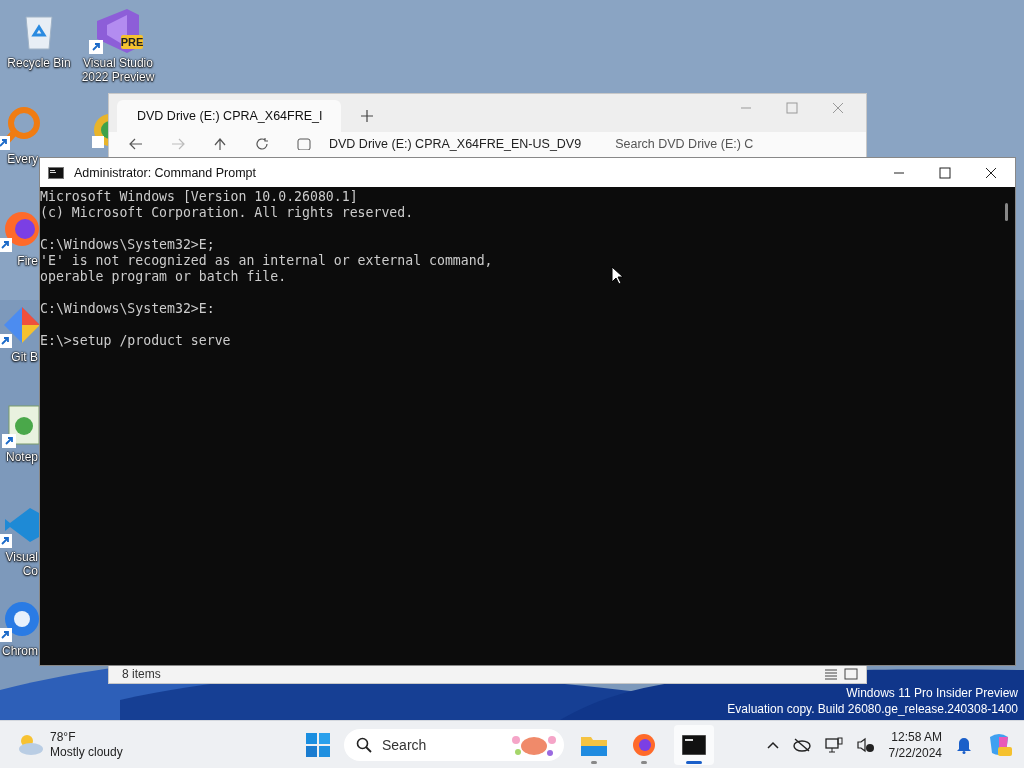 This screenshot has height=768, width=1024. Describe the element at coordinates (20, 651) in the screenshot. I see `icon-label: Chrom` at that location.